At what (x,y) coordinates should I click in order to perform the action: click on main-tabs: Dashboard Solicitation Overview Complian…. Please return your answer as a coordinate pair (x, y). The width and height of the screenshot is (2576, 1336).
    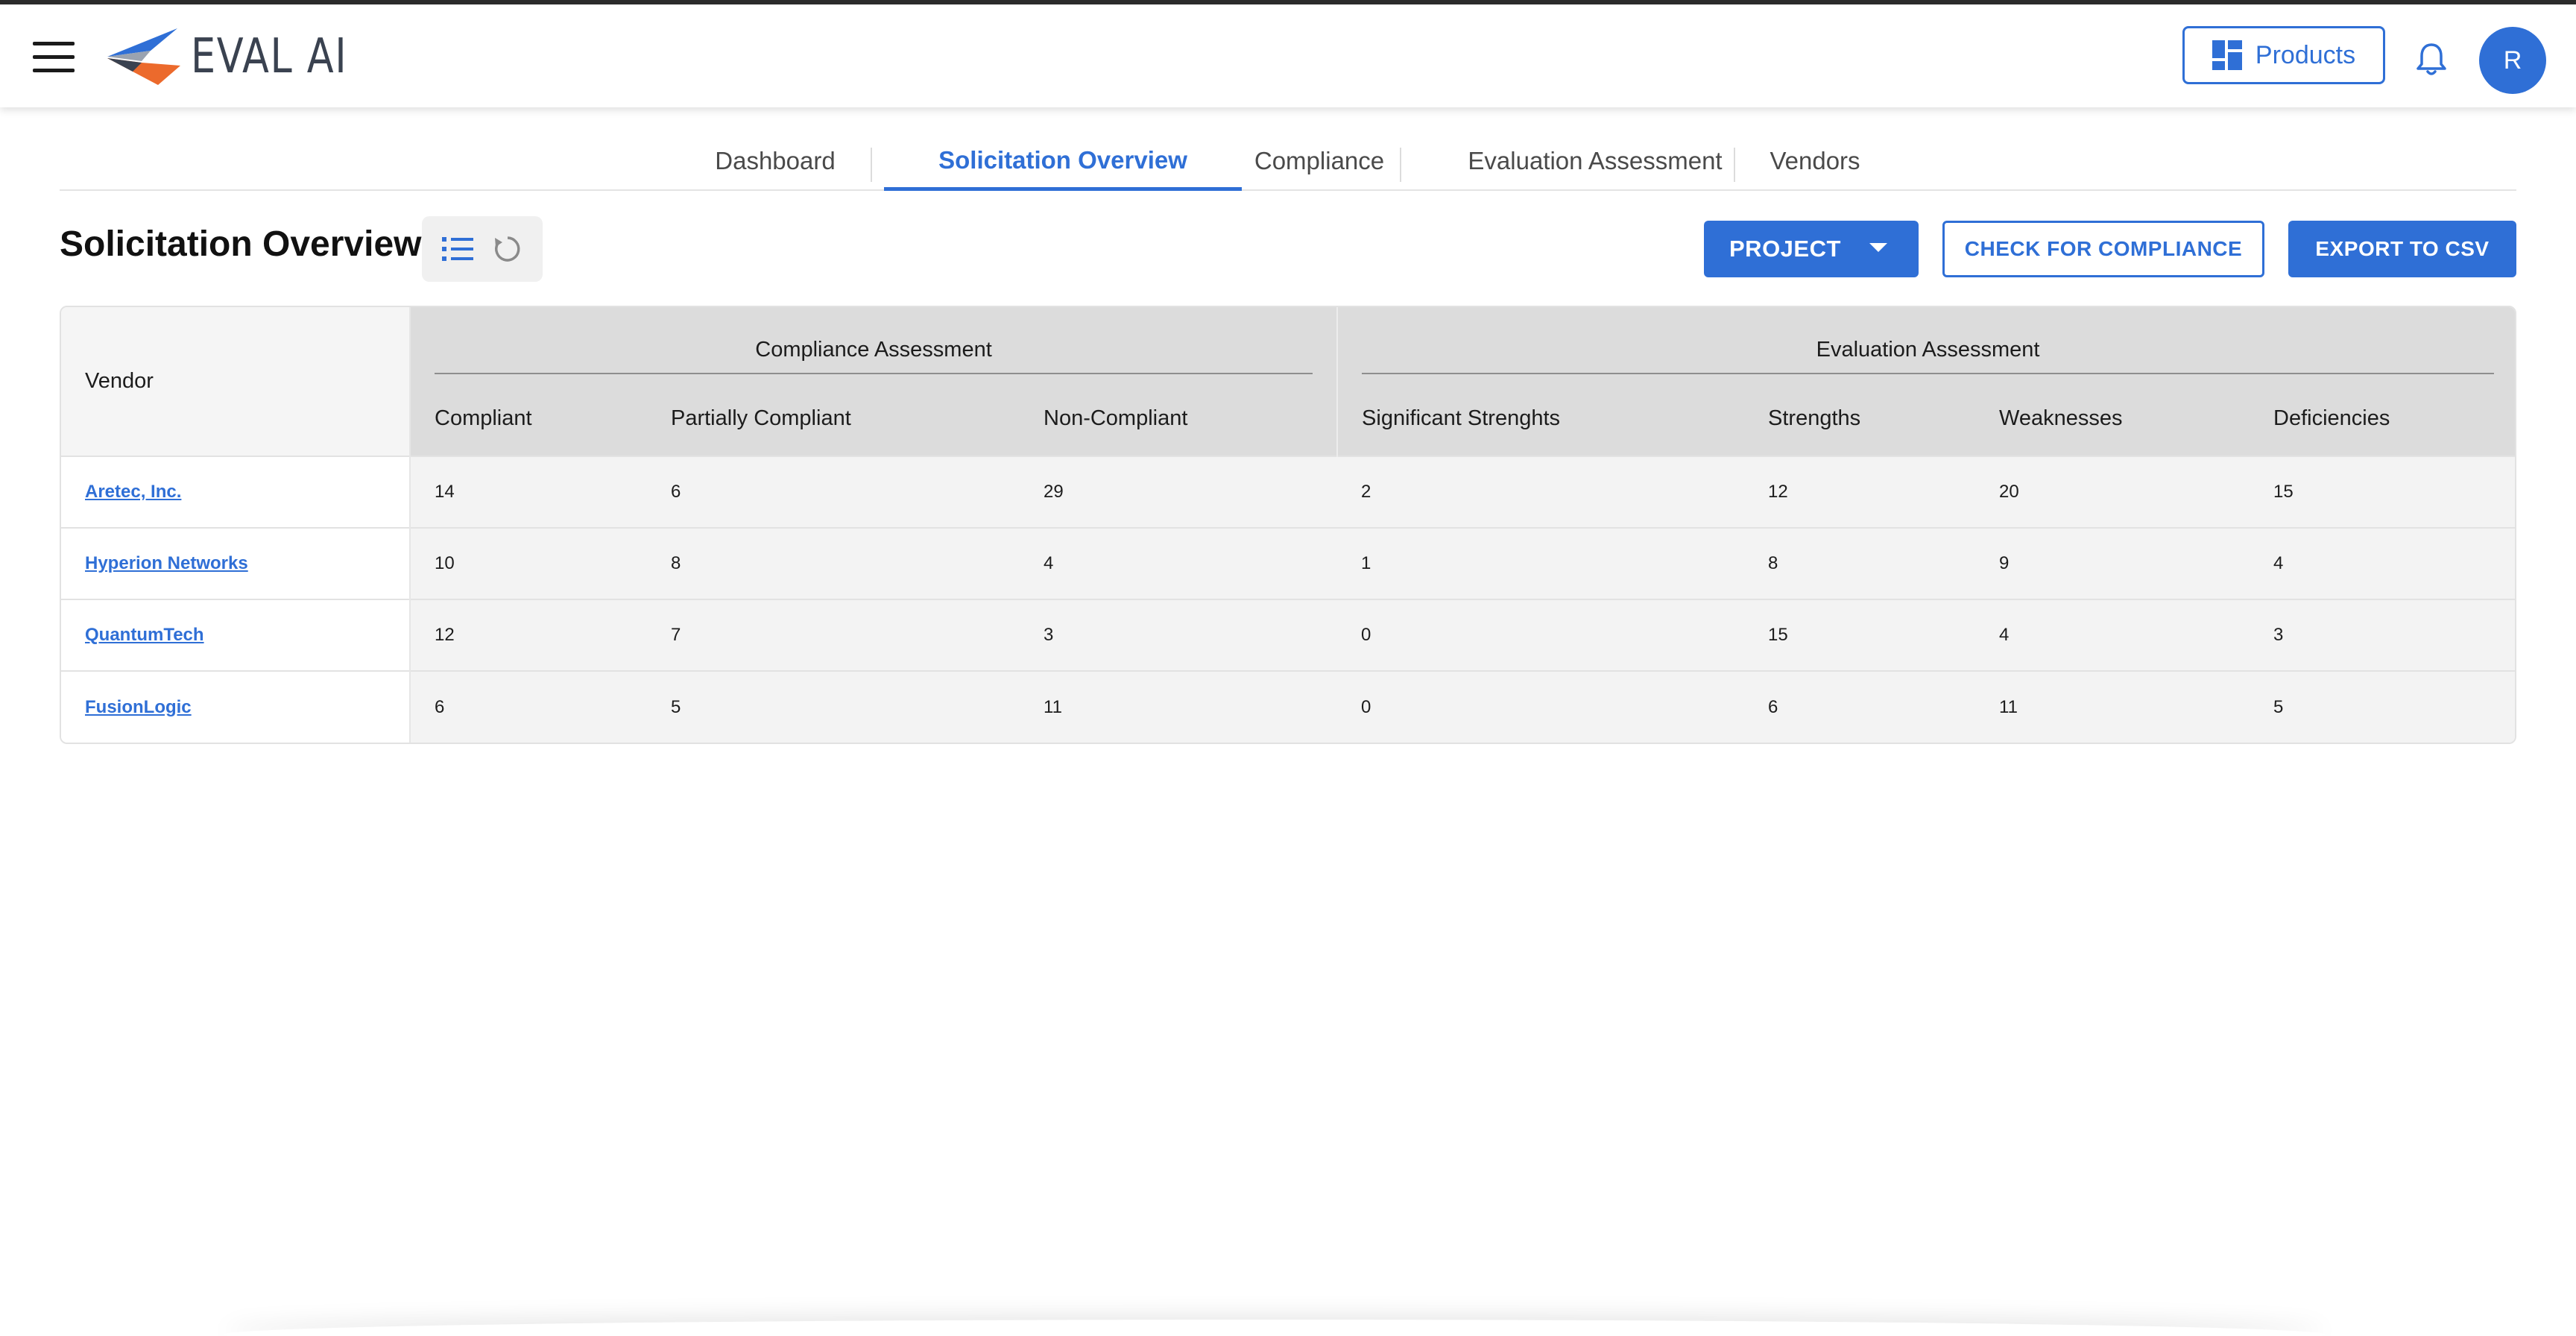
    Looking at the image, I should click on (1288, 161).